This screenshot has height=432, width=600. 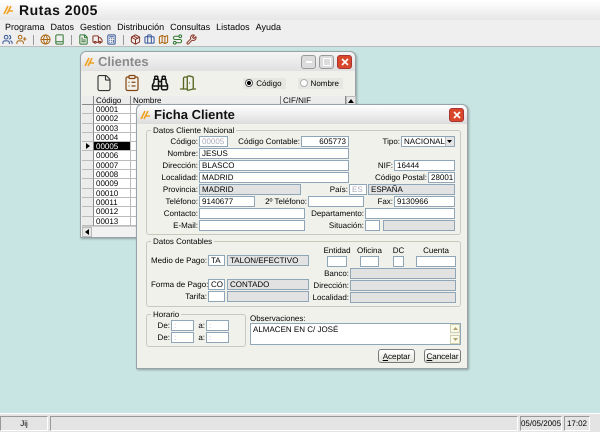 I want to click on field-label: Contacto:, so click(x=180, y=213).